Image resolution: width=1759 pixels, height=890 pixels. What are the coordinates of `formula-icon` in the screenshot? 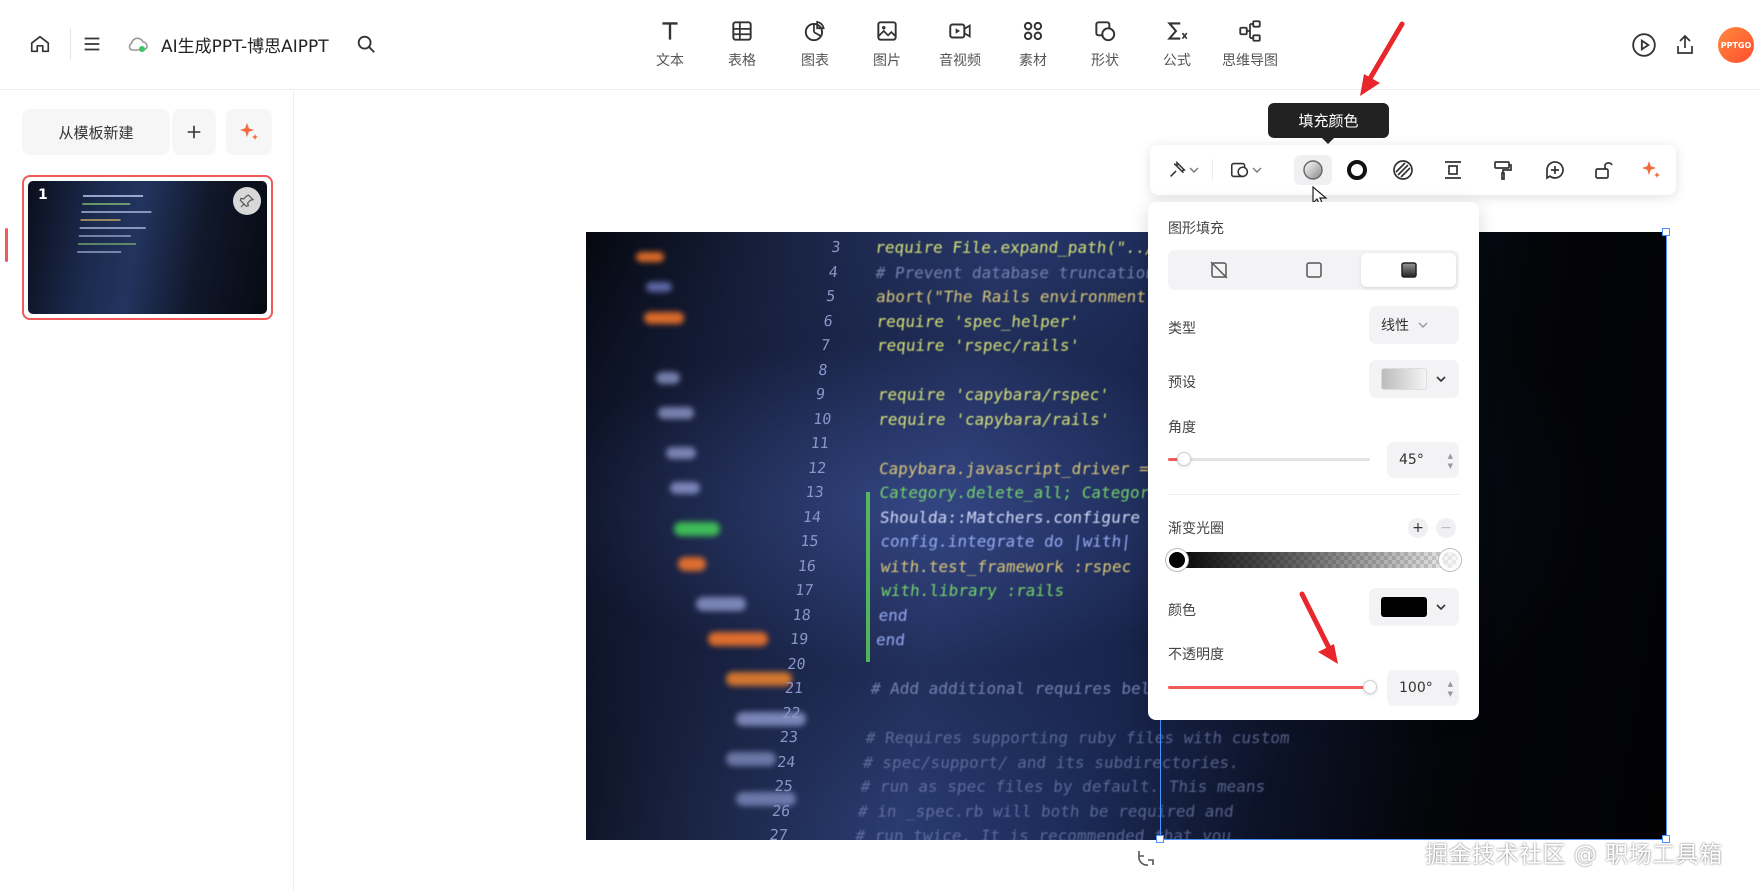 It's located at (1177, 31).